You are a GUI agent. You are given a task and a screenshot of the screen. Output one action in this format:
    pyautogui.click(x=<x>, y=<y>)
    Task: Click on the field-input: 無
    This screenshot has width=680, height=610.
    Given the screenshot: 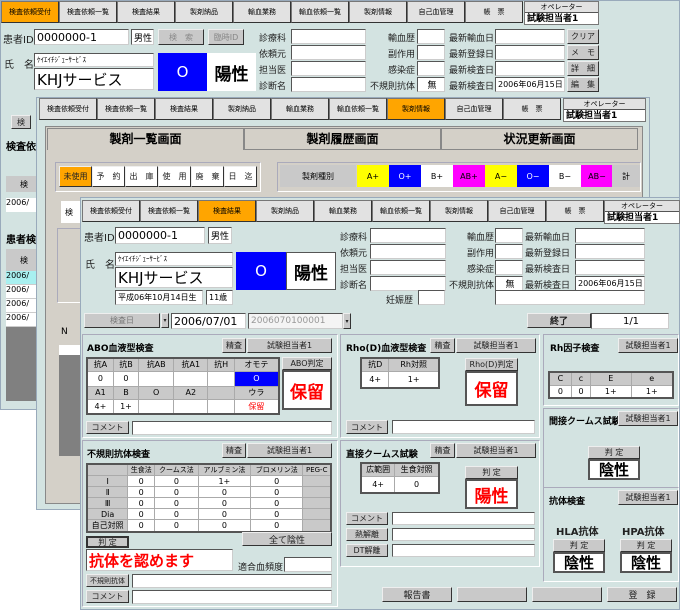 What is the action you would take?
    pyautogui.click(x=509, y=283)
    